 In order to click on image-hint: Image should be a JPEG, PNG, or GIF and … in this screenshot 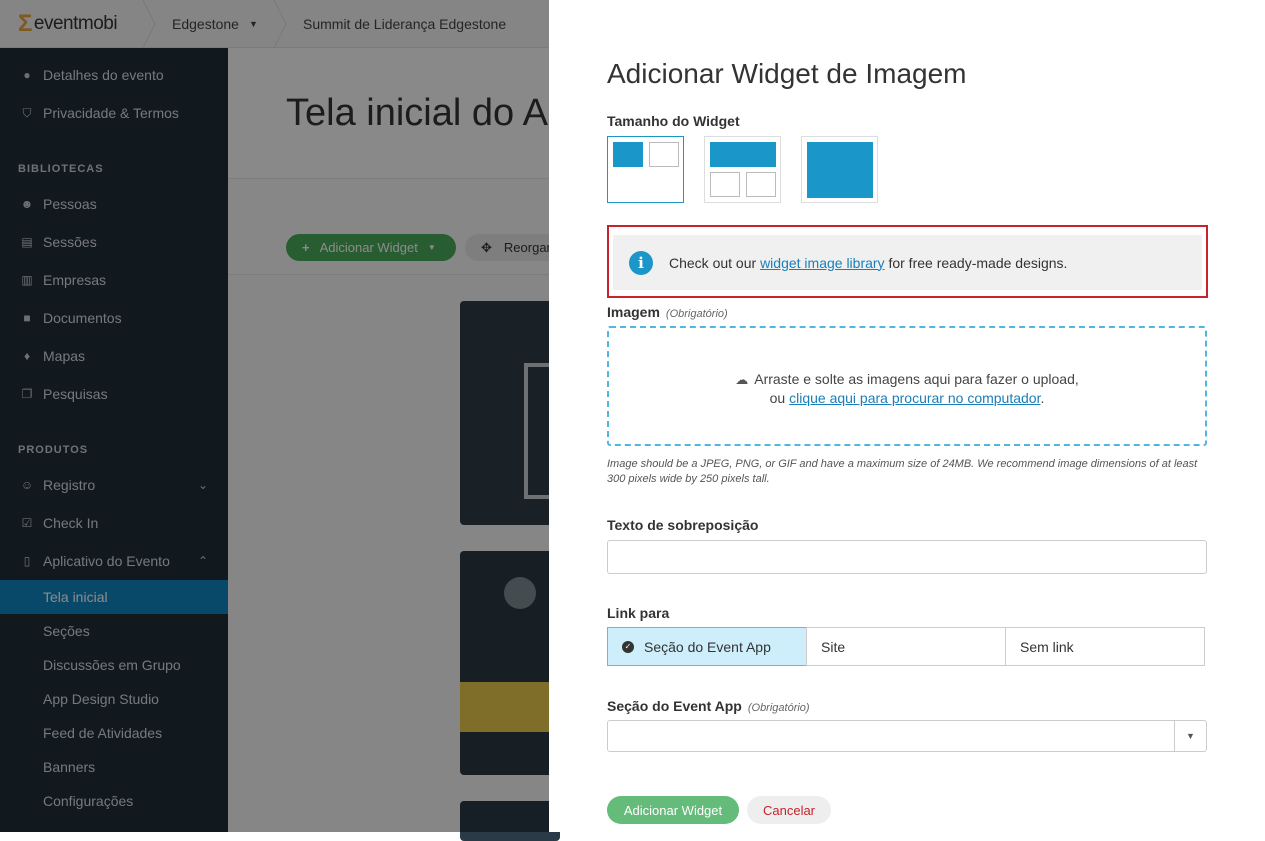, I will do `click(902, 471)`.